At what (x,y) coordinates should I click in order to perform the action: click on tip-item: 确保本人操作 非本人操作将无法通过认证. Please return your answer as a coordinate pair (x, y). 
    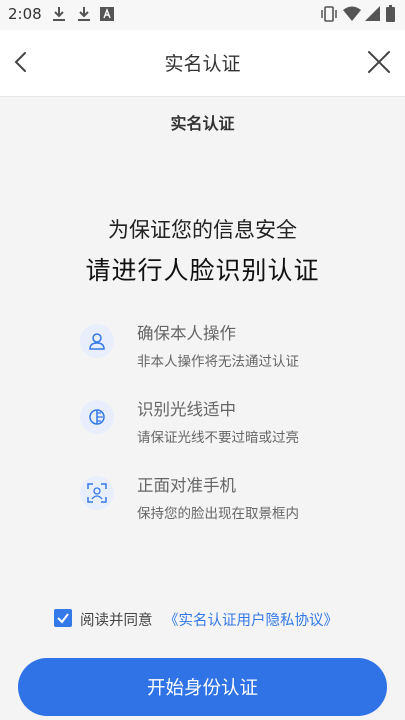
    Looking at the image, I should click on (230, 350).